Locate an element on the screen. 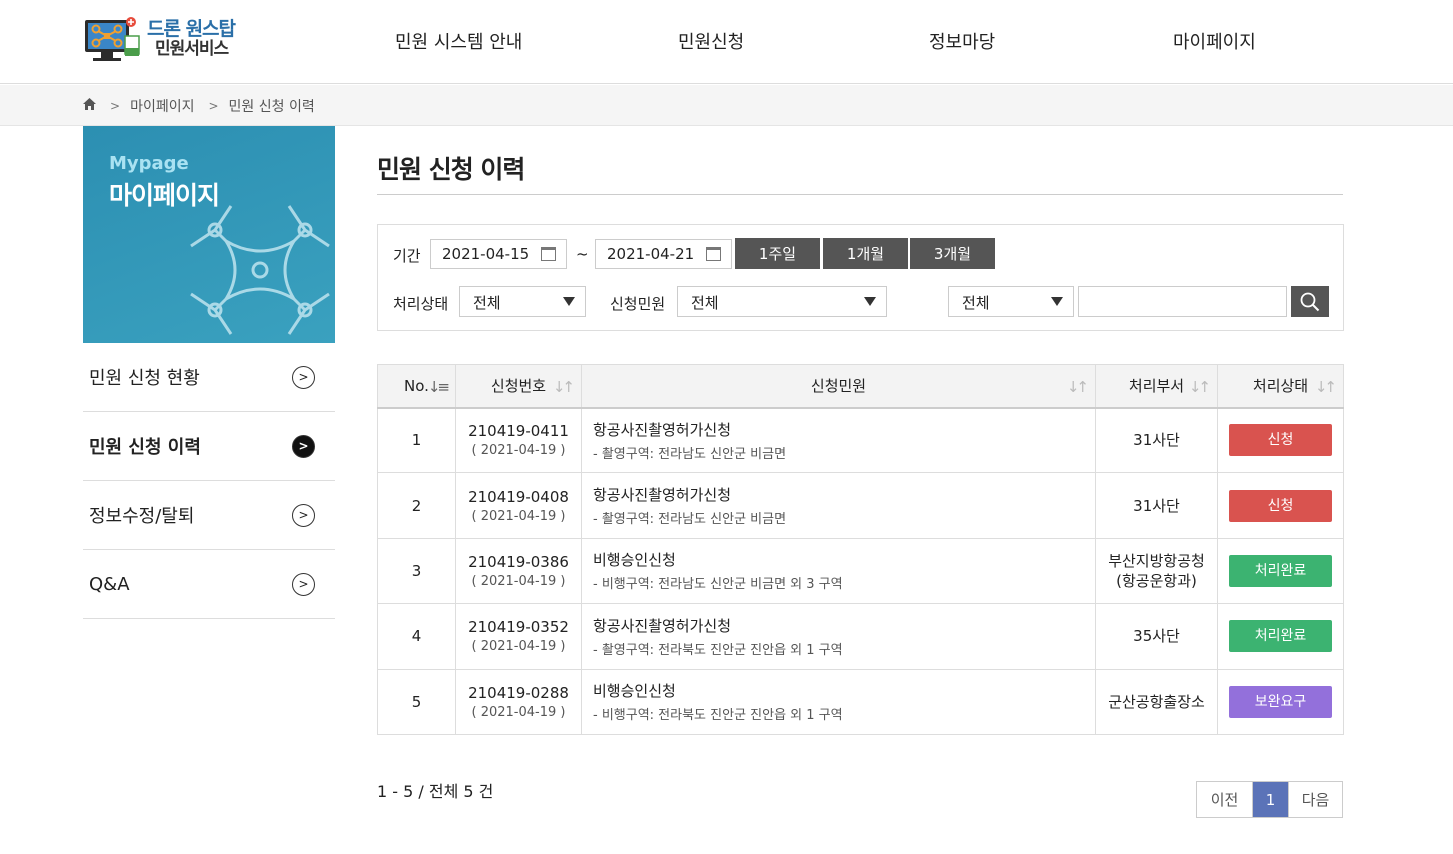  status-select-value: 전체 is located at coordinates (487, 303).